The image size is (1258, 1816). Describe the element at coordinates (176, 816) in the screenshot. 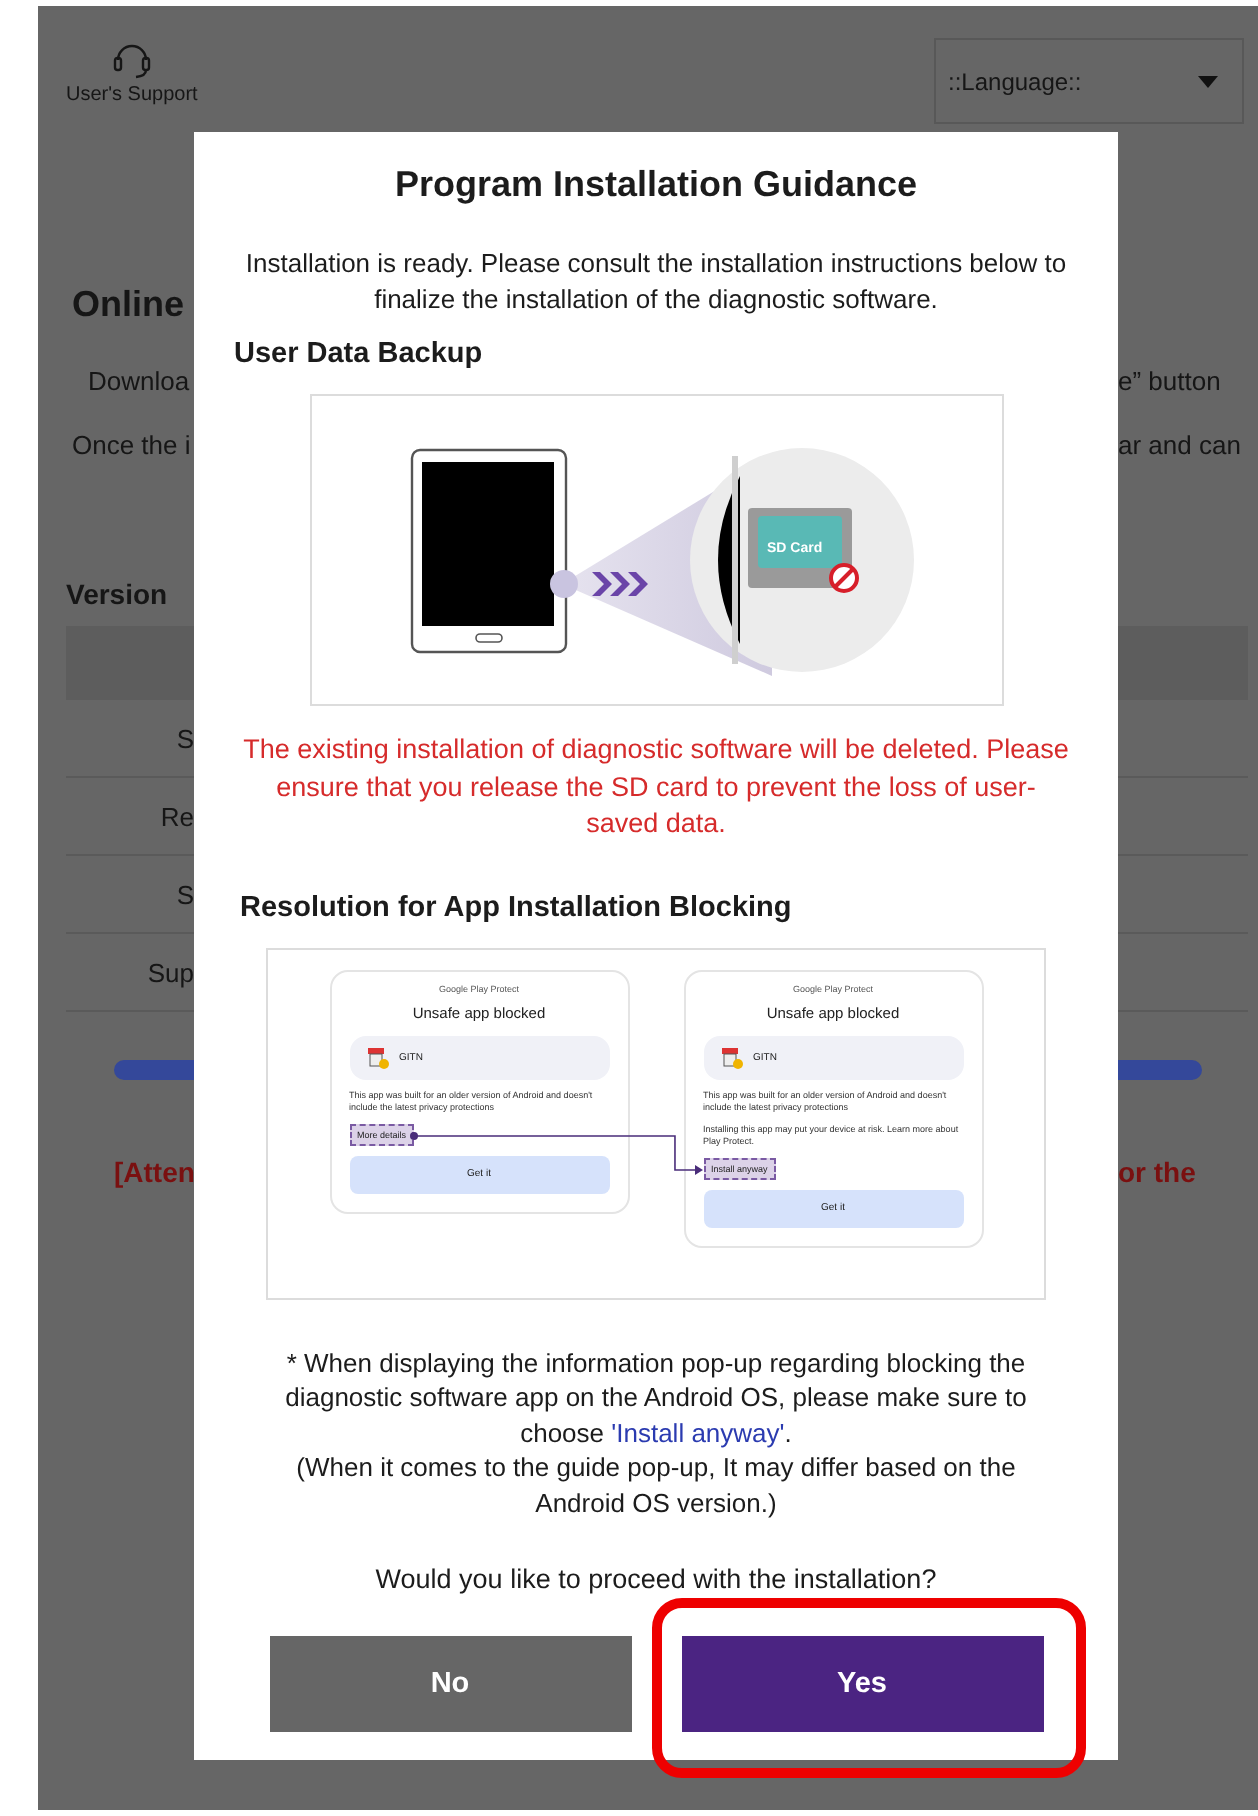

I see `table-cell-text: Re` at that location.